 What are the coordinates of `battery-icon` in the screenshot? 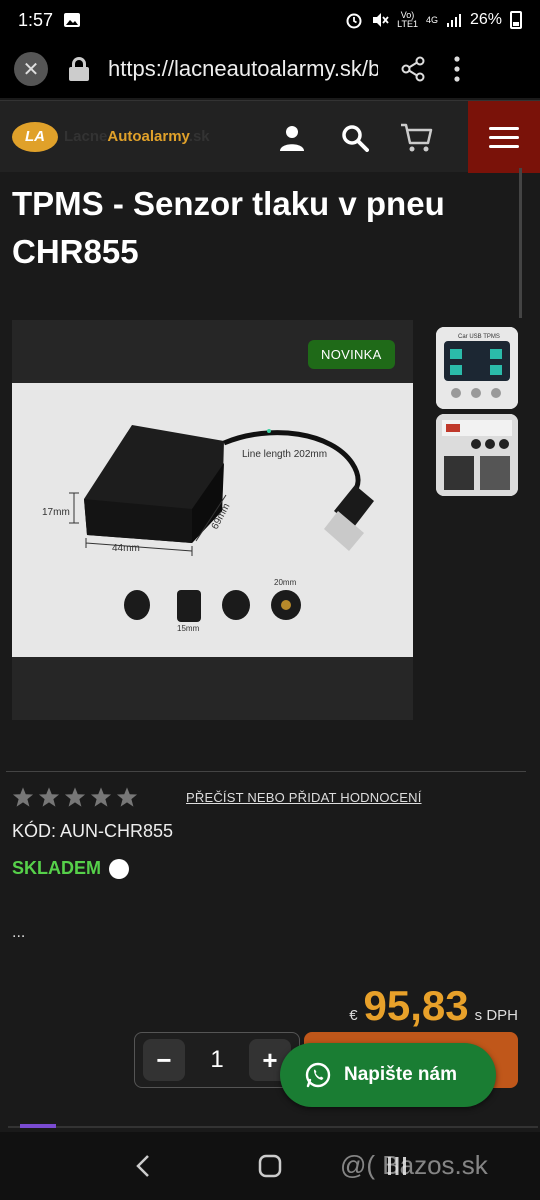 It's located at (516, 20).